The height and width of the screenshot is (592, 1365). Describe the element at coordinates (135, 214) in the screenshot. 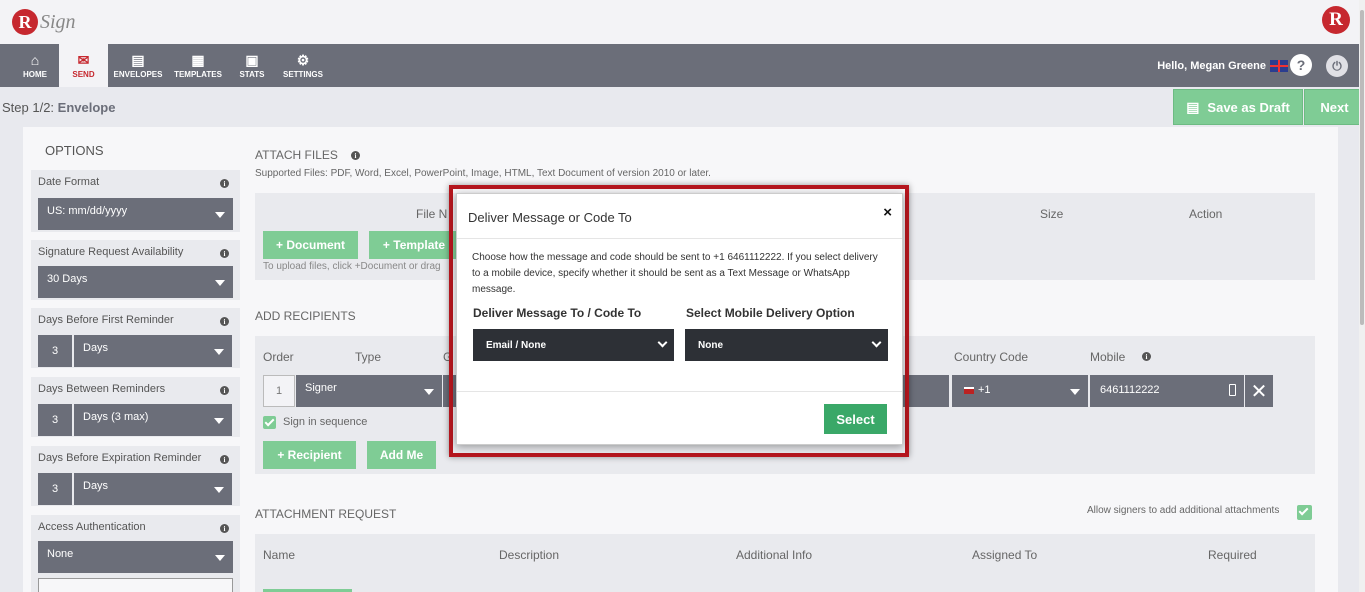

I see `date-format-select: US: mm/dd/yyyy` at that location.